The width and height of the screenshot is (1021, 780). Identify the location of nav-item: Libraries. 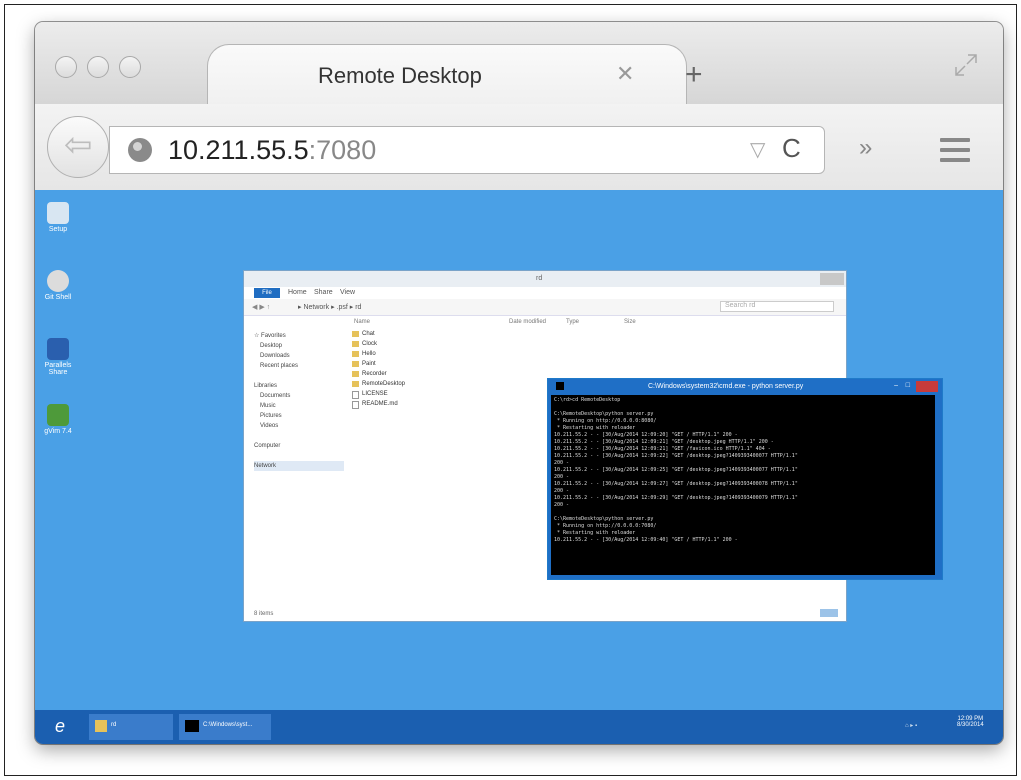
(299, 386).